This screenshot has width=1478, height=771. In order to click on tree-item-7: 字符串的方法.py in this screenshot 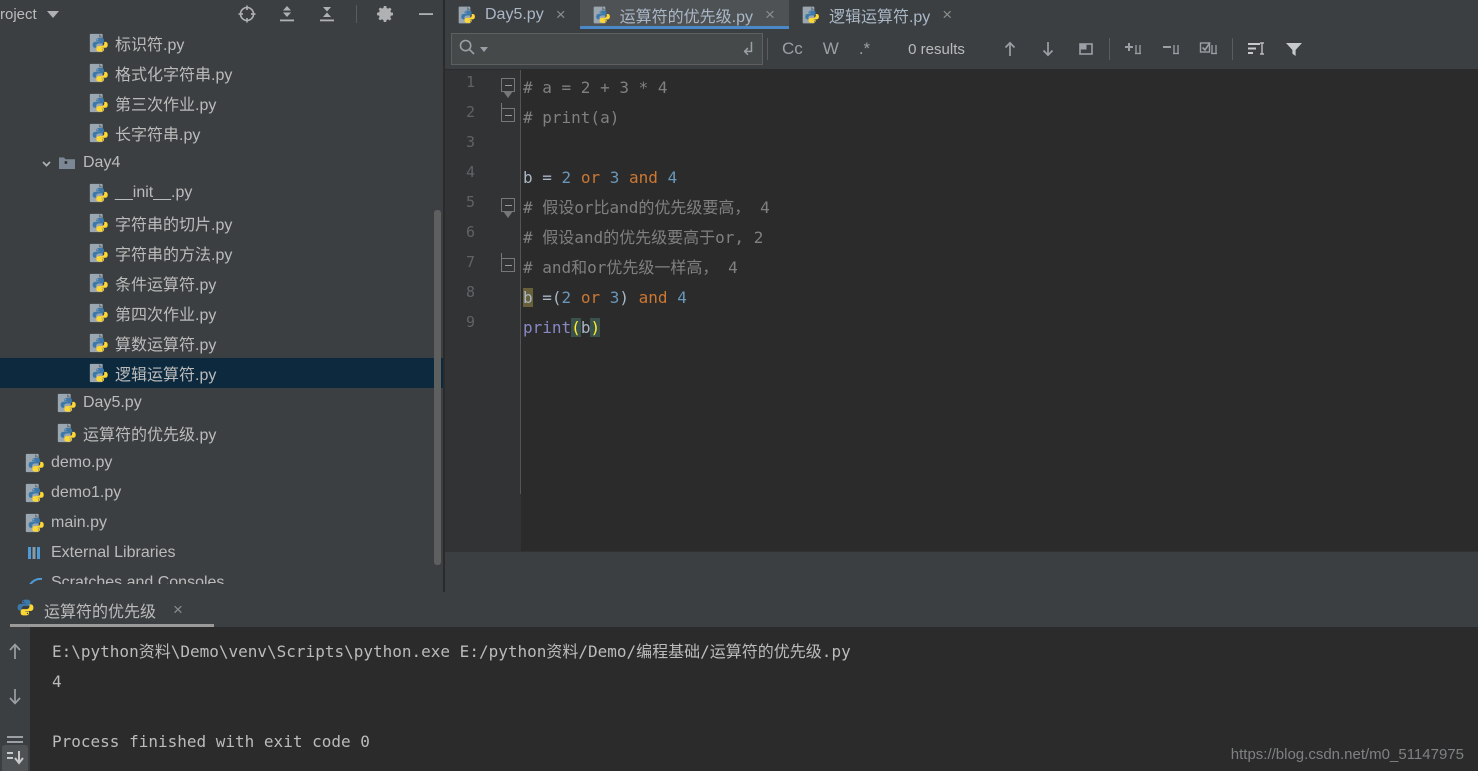, I will do `click(222, 253)`.